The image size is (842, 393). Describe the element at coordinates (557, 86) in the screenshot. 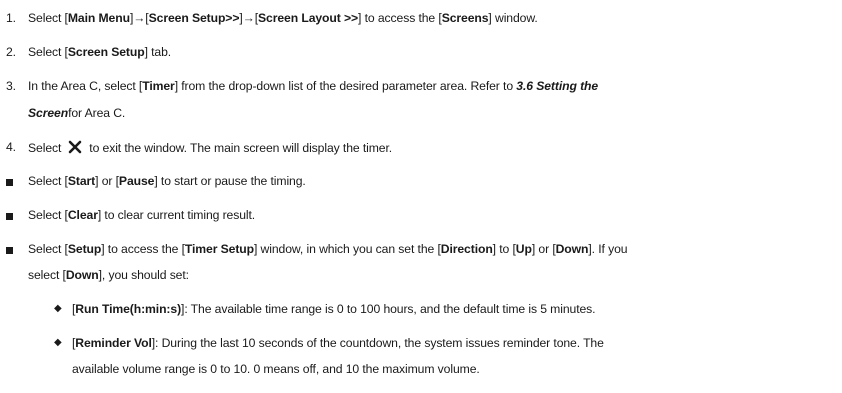

I see `section-reference: 3.6 Setting the` at that location.